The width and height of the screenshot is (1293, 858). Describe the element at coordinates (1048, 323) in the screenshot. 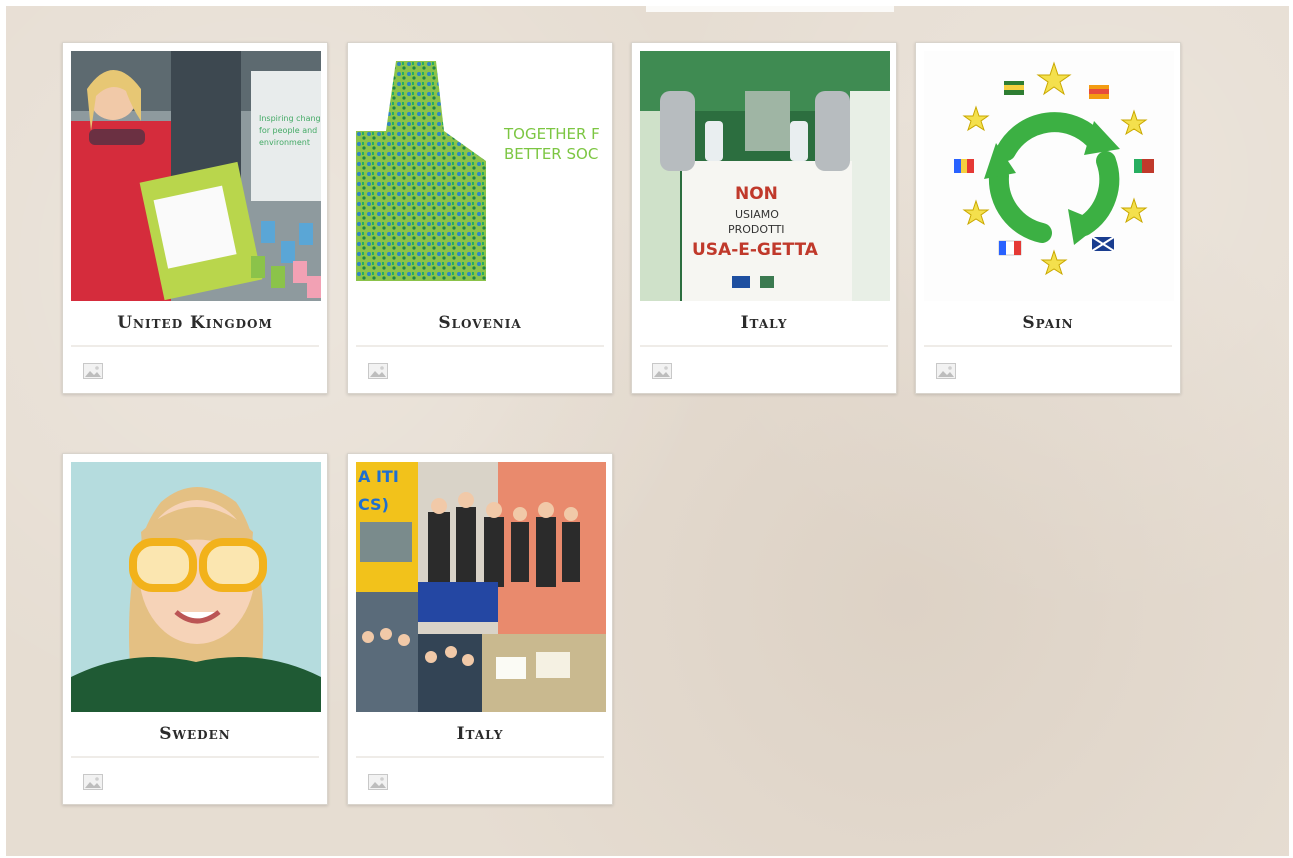

I see `card-title: Spain` at that location.